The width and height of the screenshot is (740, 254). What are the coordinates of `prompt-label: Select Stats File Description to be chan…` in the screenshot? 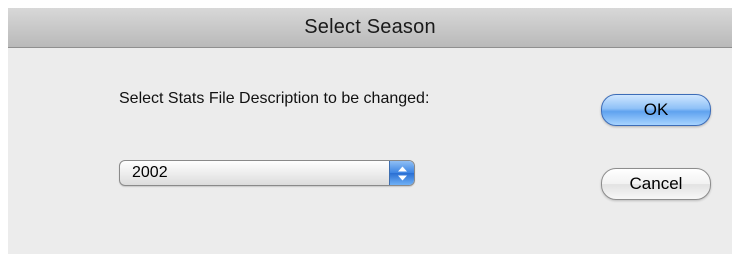 It's located at (274, 98).